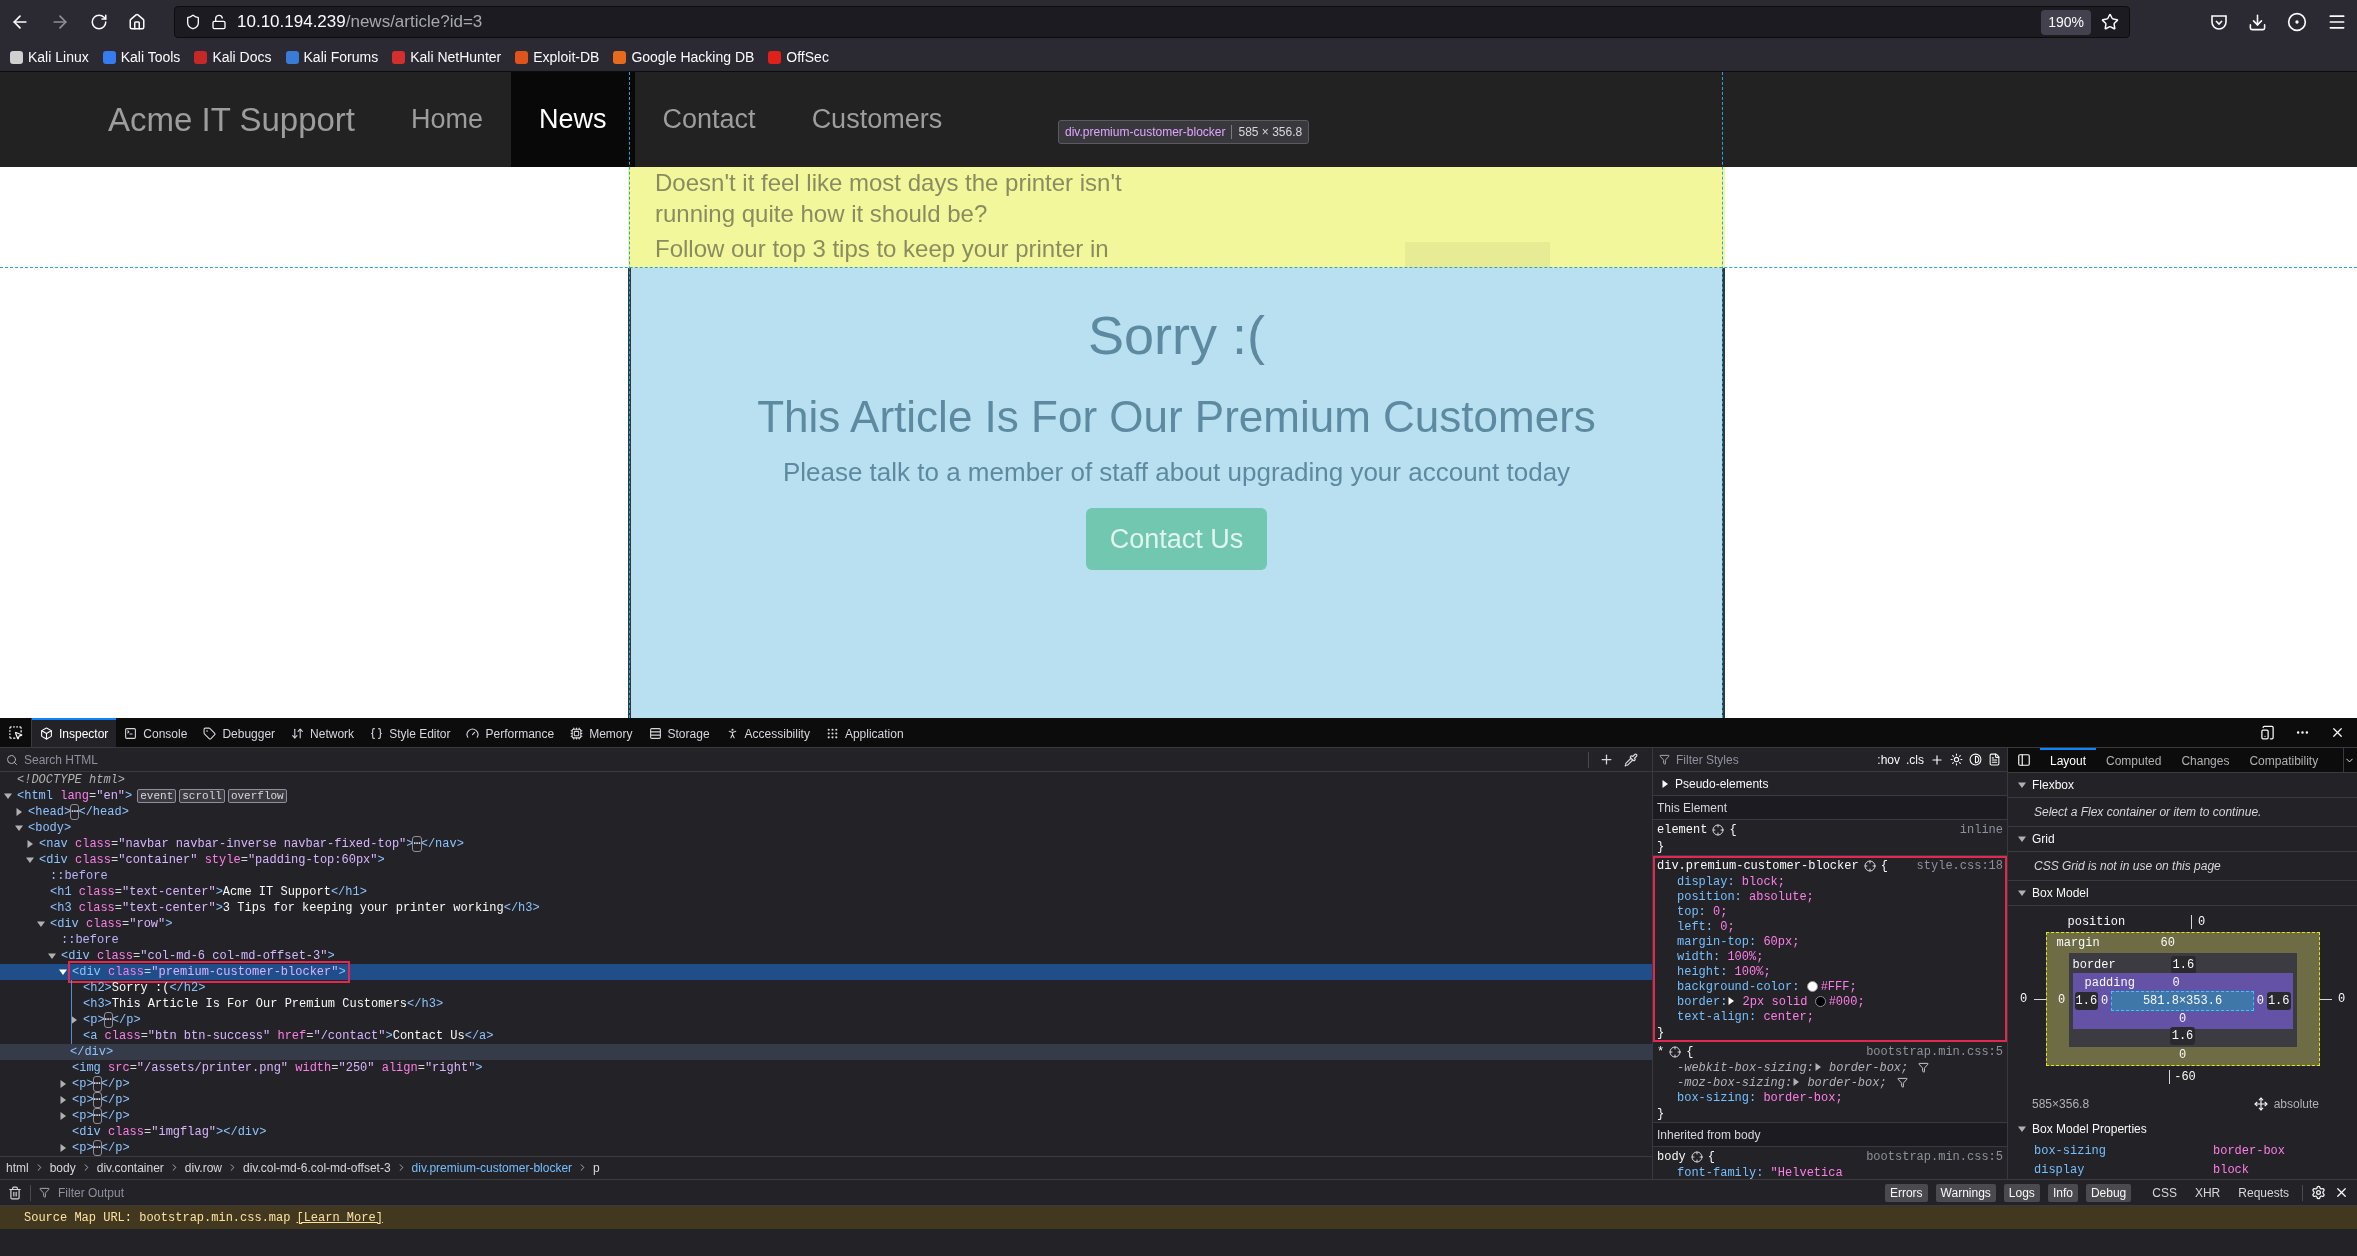 Image resolution: width=2357 pixels, height=1256 pixels. I want to click on box-model-value: -60, so click(2185, 1077).